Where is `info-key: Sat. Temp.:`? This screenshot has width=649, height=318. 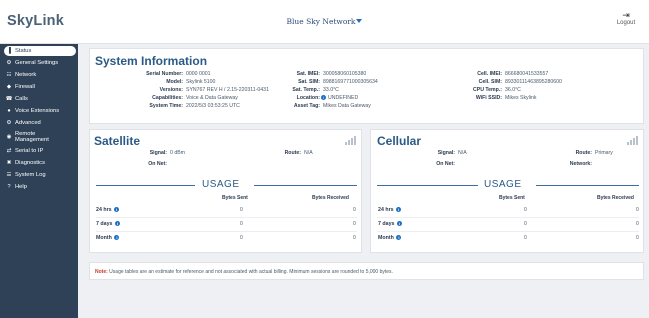
info-key: Sat. Temp.: is located at coordinates (306, 90).